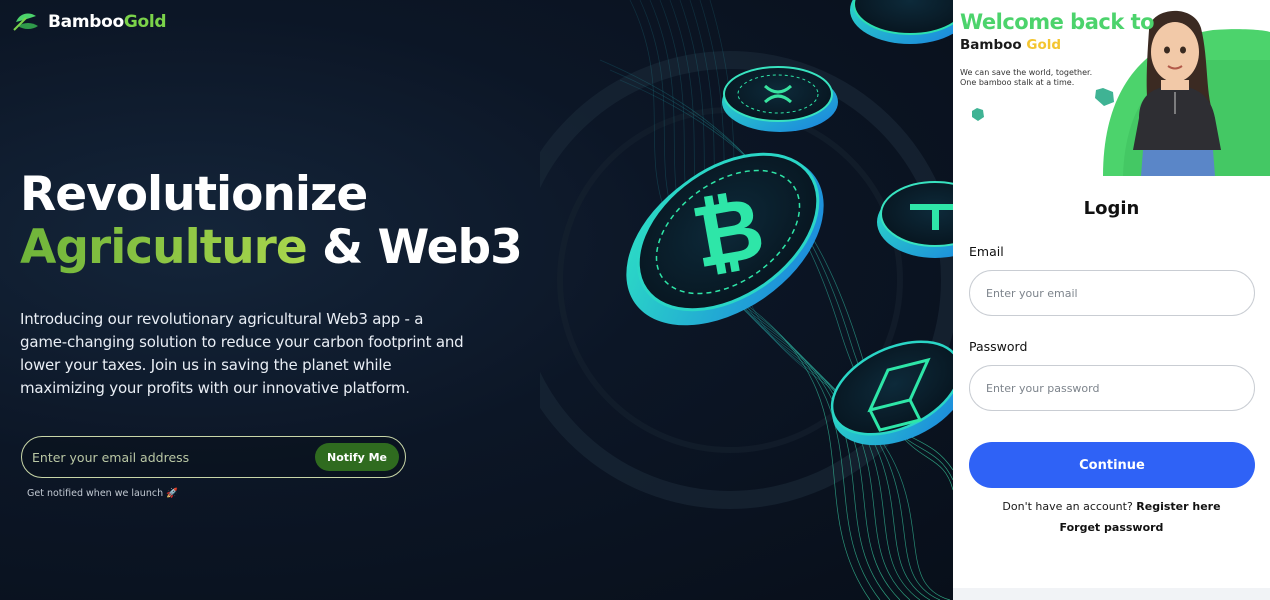  Describe the element at coordinates (1112, 388) in the screenshot. I see `password-field` at that location.